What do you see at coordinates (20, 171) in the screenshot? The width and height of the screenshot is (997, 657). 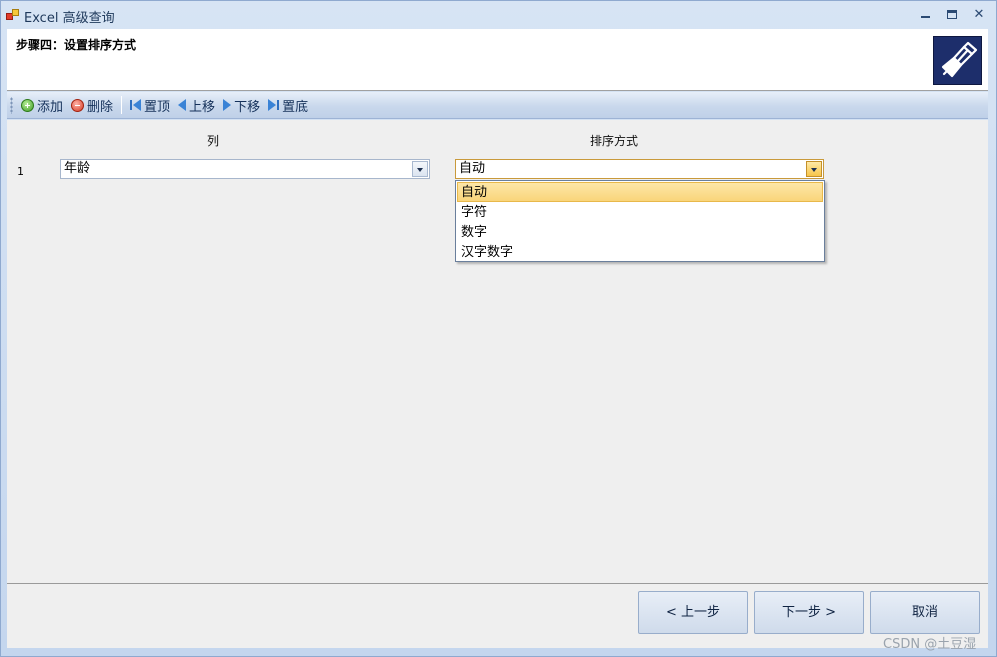 I see `row-number: 1` at bounding box center [20, 171].